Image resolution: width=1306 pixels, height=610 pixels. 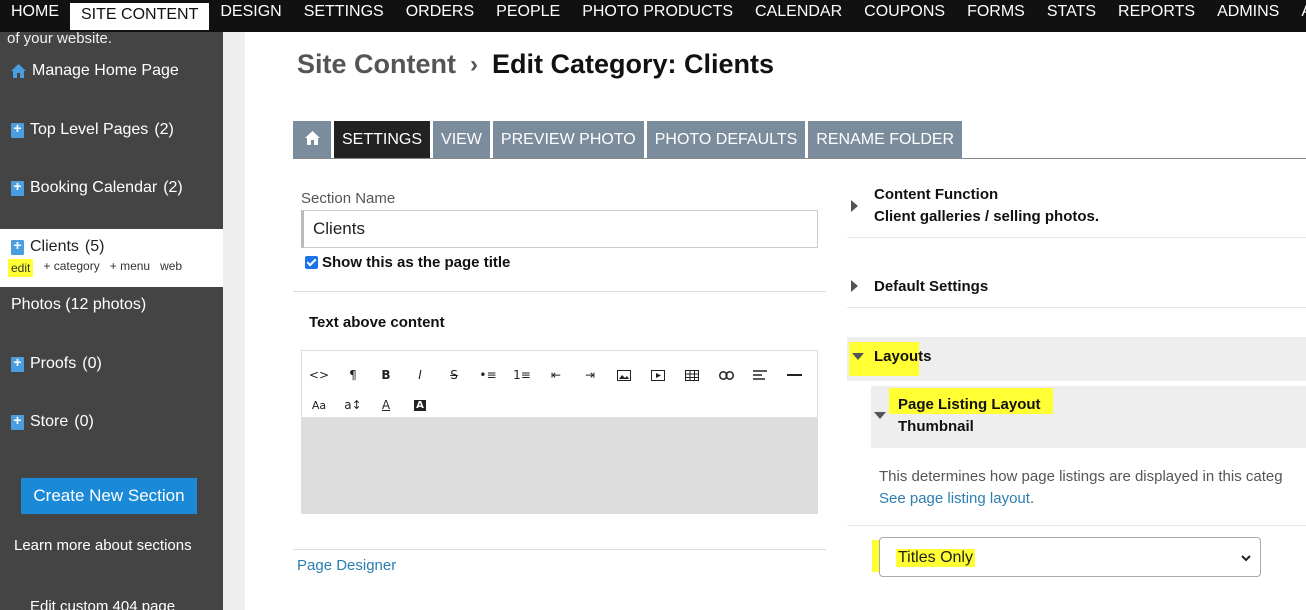 What do you see at coordinates (535, 64) in the screenshot?
I see `breadcrumb: Site Content › Edit Category: Clients` at bounding box center [535, 64].